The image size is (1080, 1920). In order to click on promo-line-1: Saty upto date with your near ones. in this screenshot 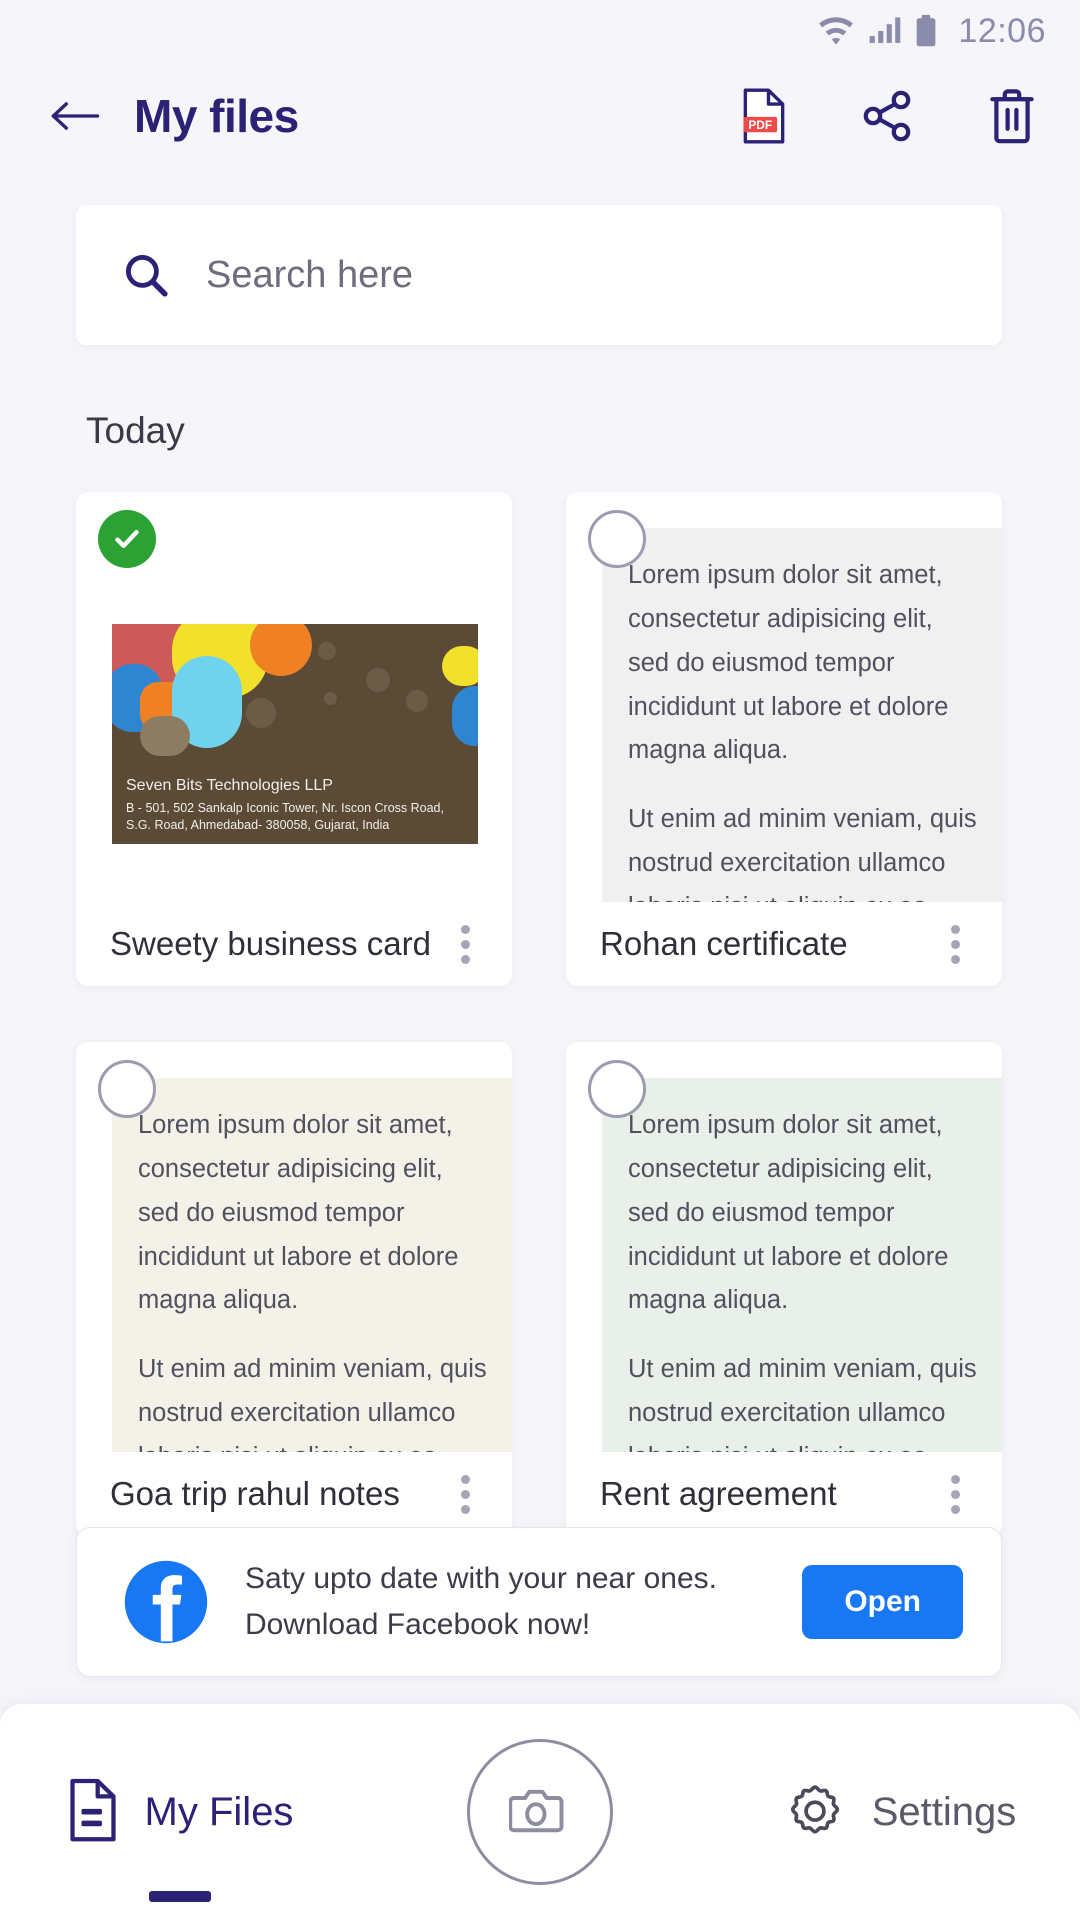, I will do `click(481, 1579)`.